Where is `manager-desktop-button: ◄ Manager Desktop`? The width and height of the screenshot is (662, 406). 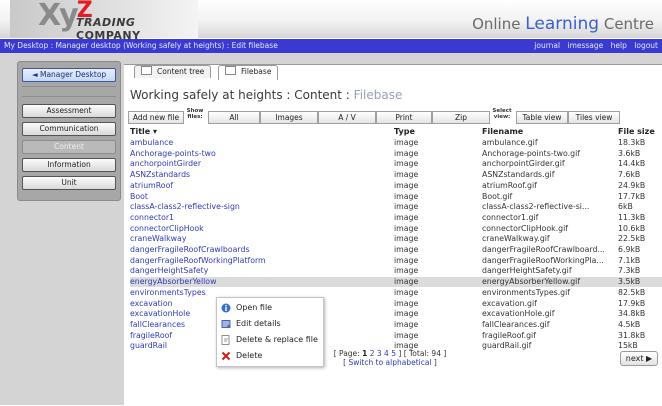
manager-desktop-button: ◄ Manager Desktop is located at coordinates (69, 75).